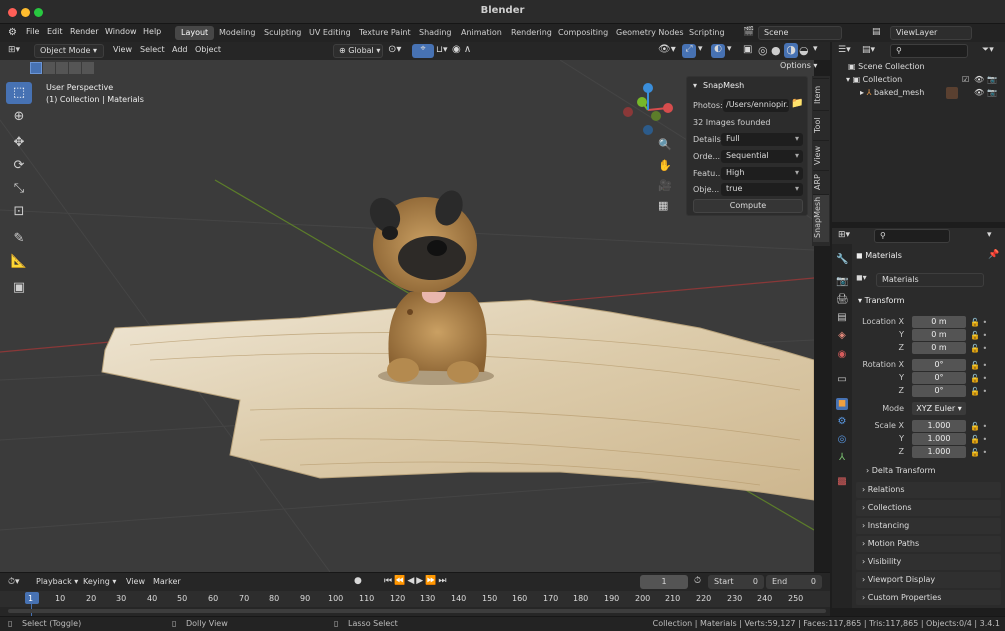 This screenshot has width=1005, height=631. What do you see at coordinates (762, 173) in the screenshot?
I see `feature-select: High ▾` at bounding box center [762, 173].